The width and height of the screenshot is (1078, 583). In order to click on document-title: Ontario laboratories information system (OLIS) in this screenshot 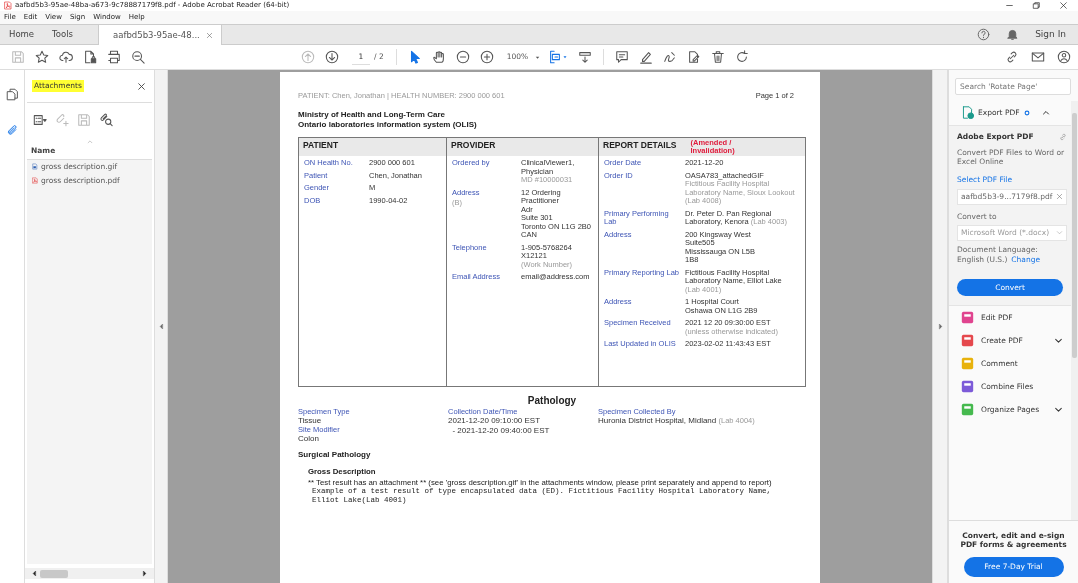, I will do `click(388, 124)`.